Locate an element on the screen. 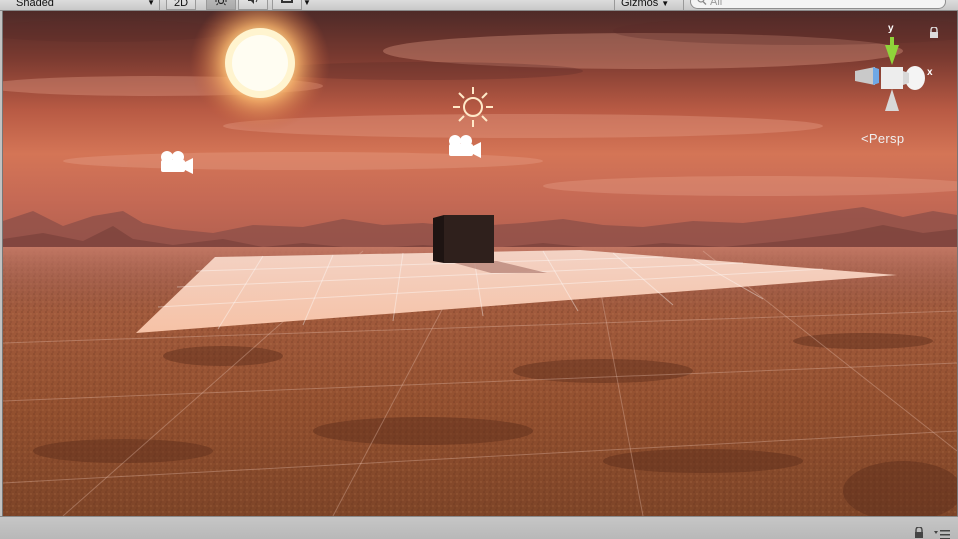  draw-mode-label: Shaded is located at coordinates (35, 4).